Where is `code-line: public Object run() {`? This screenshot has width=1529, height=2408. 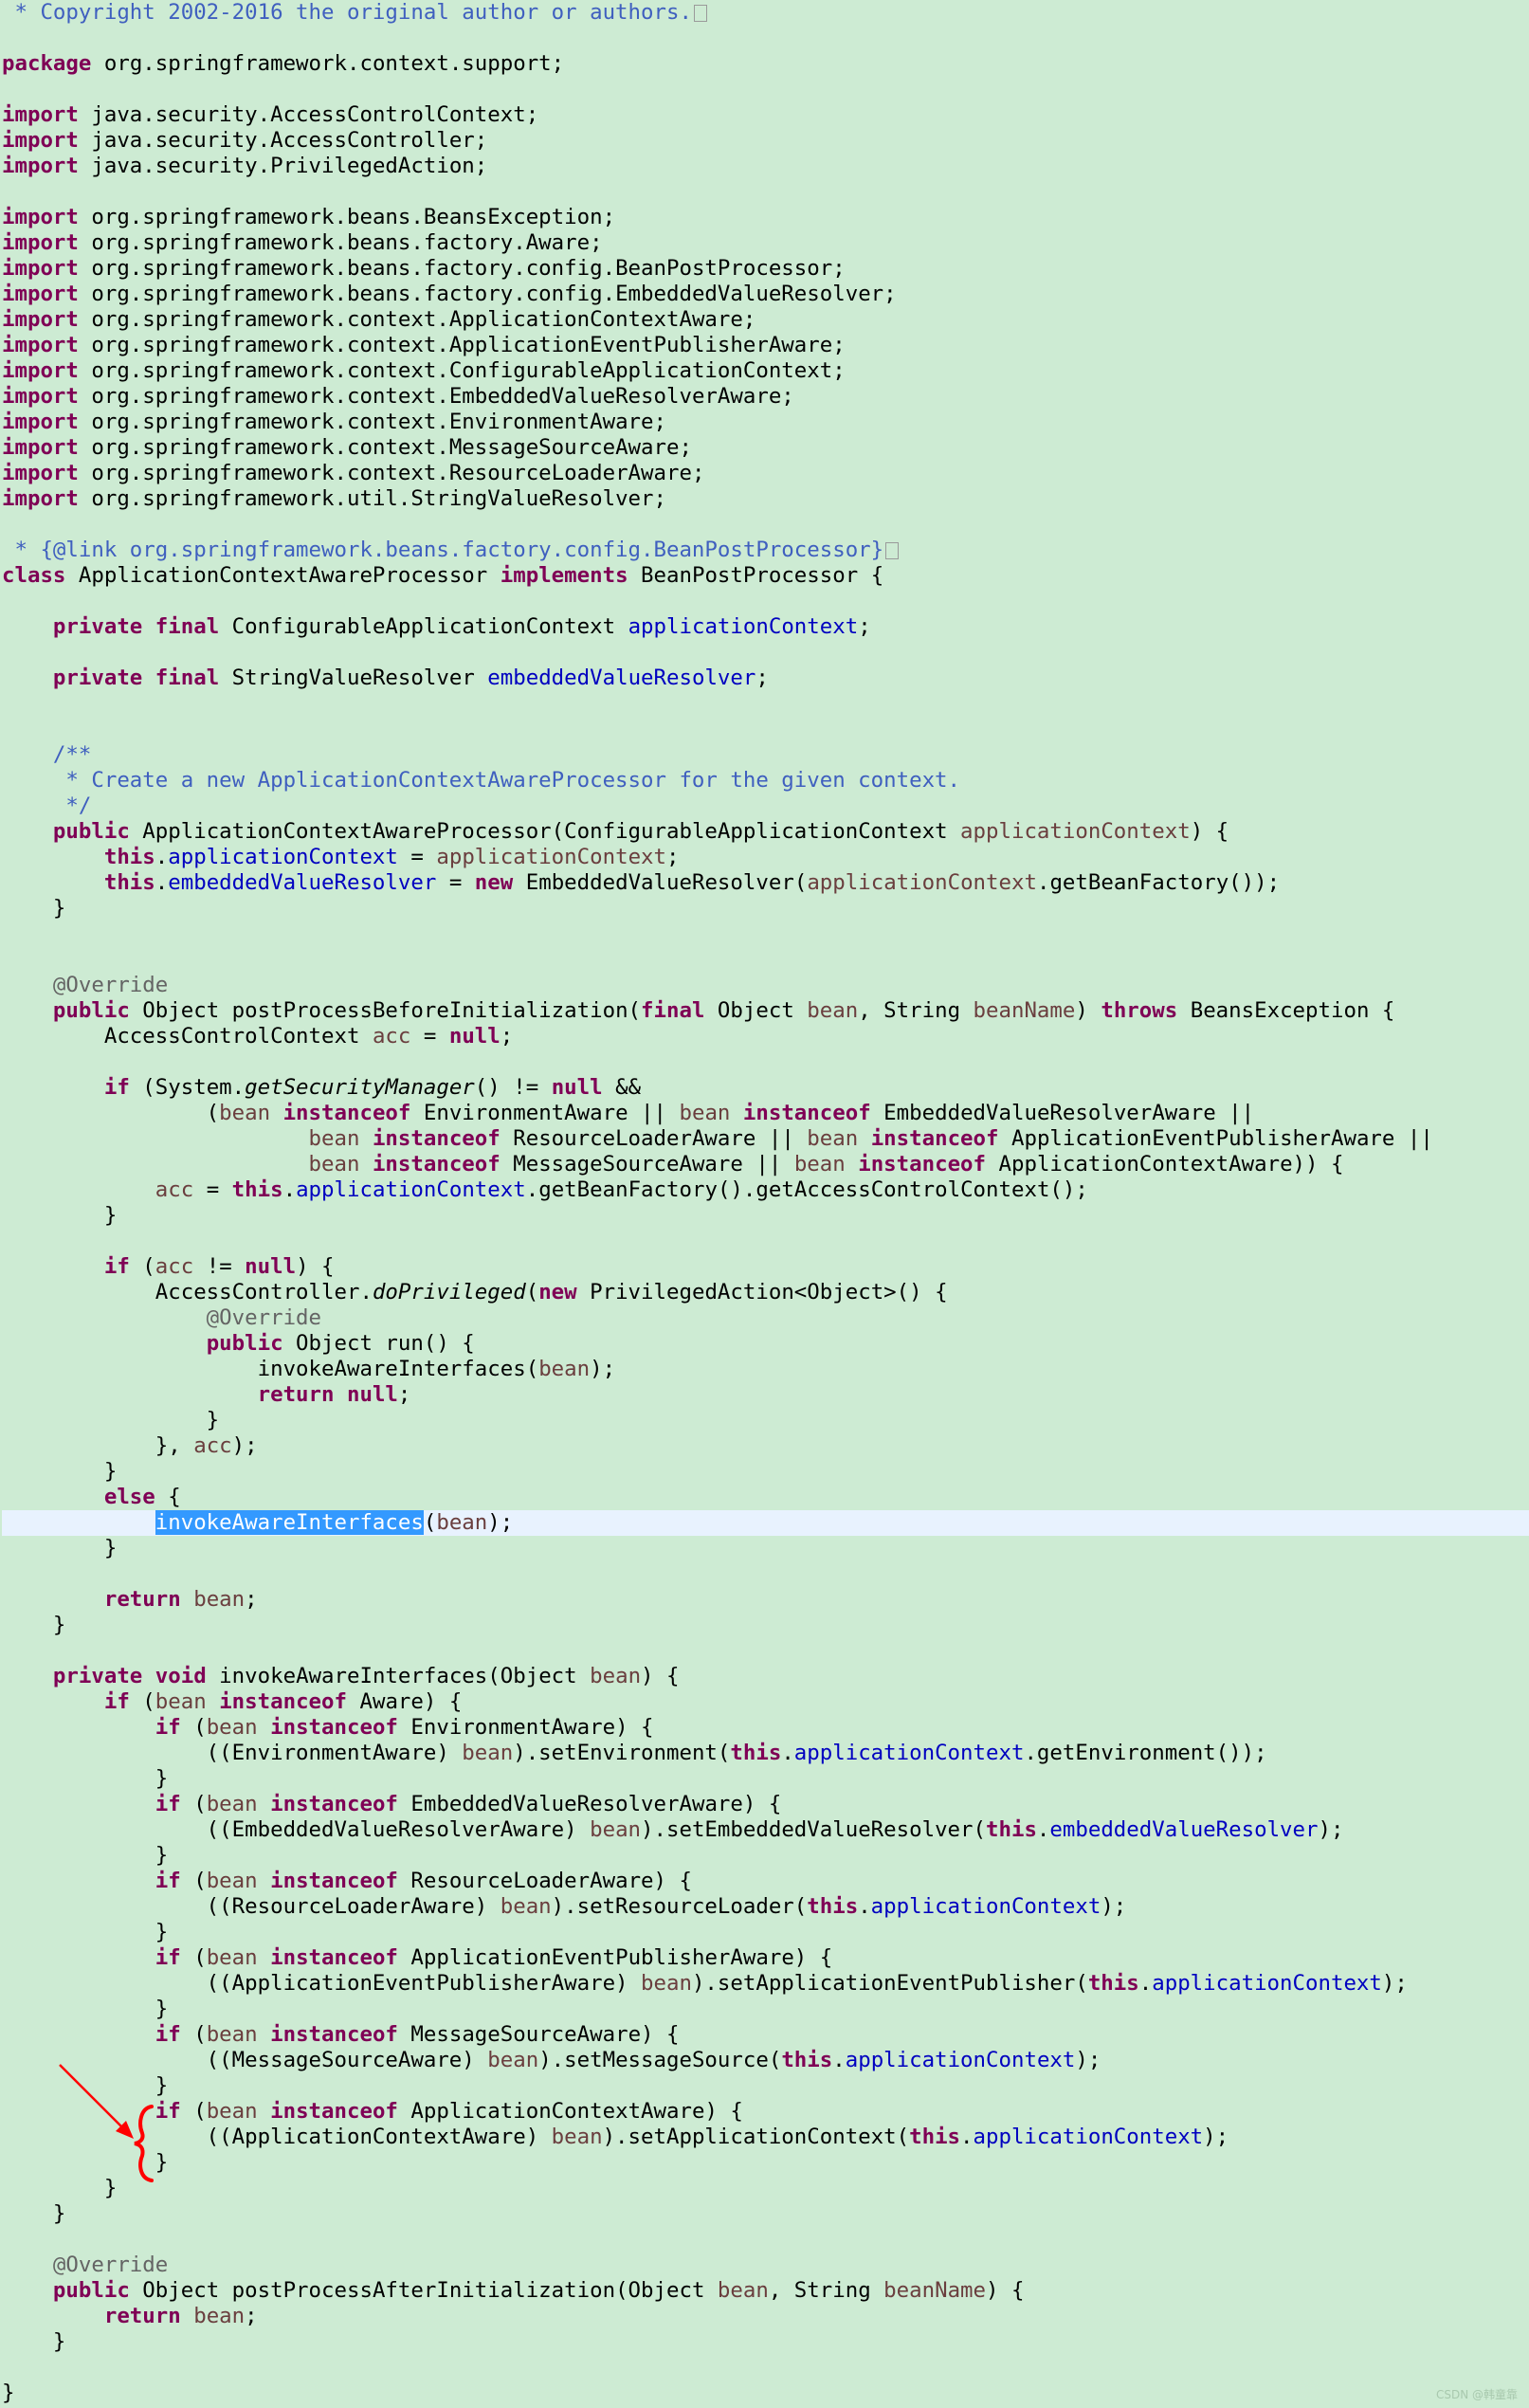 code-line: public Object run() { is located at coordinates (765, 1344).